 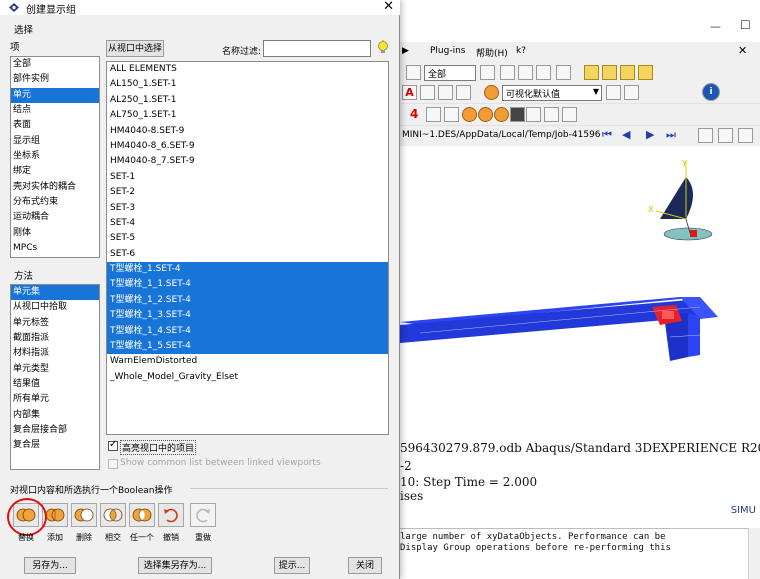 What do you see at coordinates (247, 131) in the screenshot?
I see `element-set-entry: HM4040-8.SET-9` at bounding box center [247, 131].